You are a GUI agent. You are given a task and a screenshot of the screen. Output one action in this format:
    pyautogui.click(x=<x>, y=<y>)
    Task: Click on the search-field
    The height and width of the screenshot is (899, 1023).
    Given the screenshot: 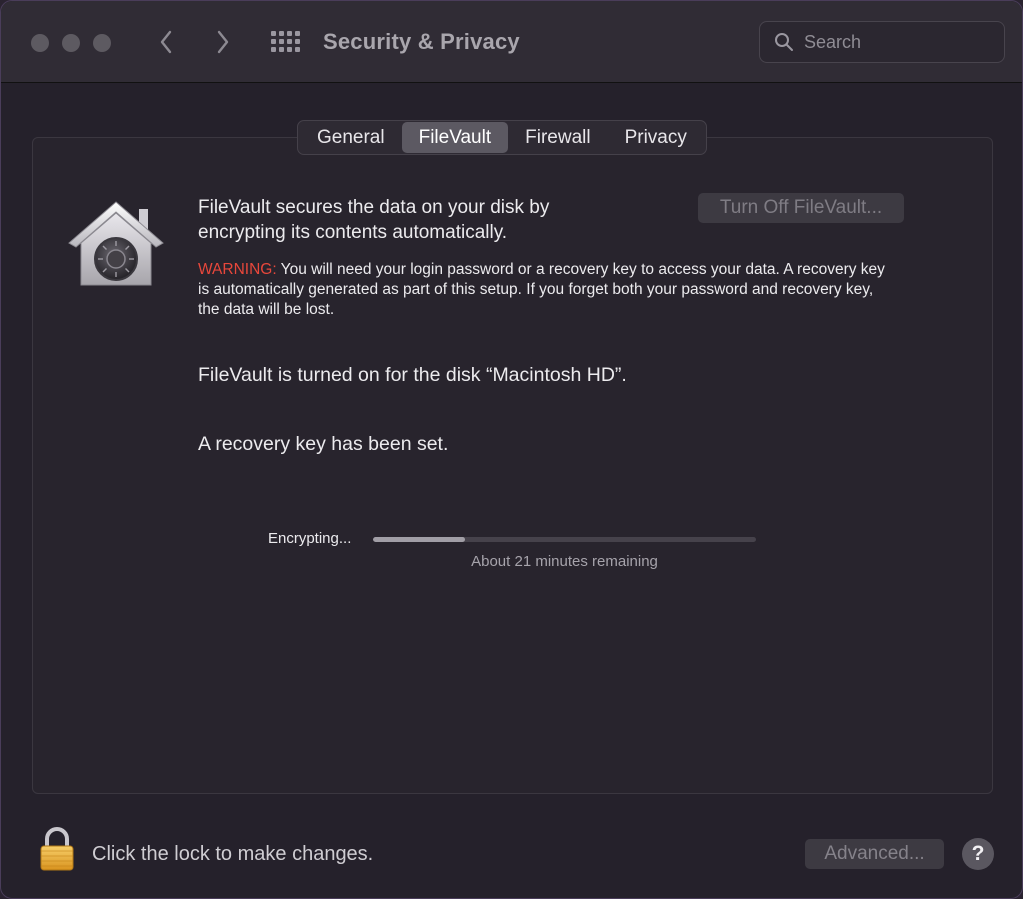 What is the action you would take?
    pyautogui.click(x=882, y=42)
    